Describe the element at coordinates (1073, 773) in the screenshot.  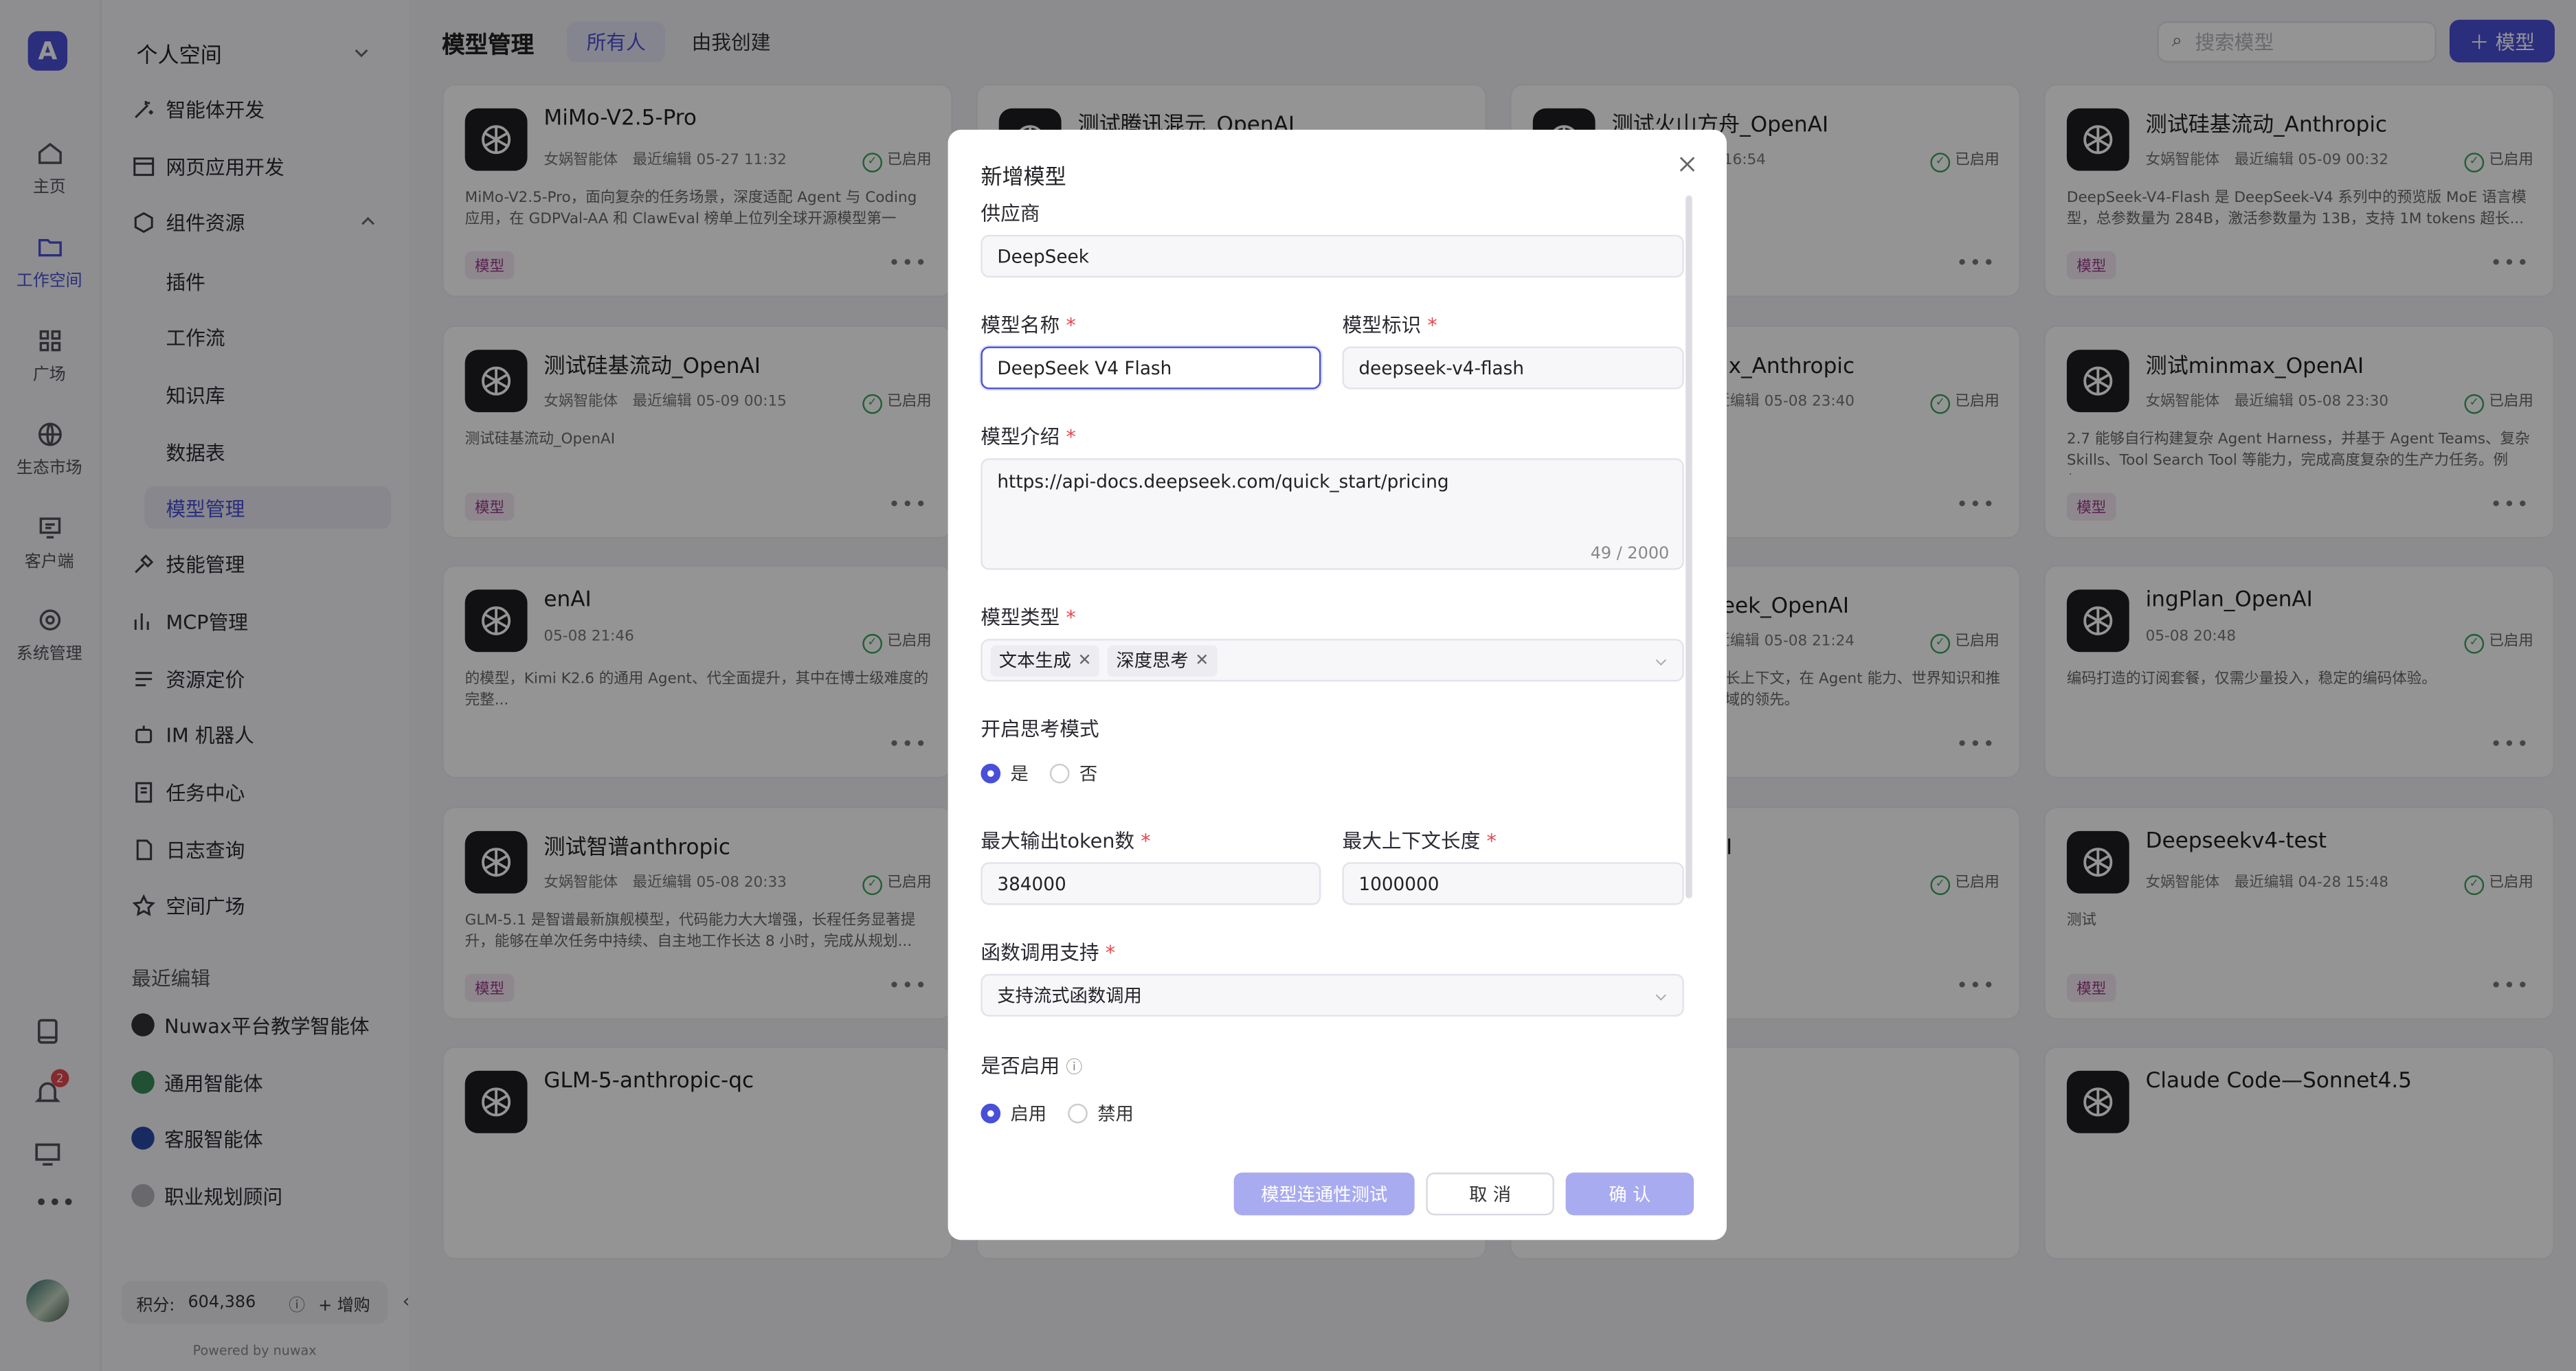
I see `thinking-no-radio: 否` at that location.